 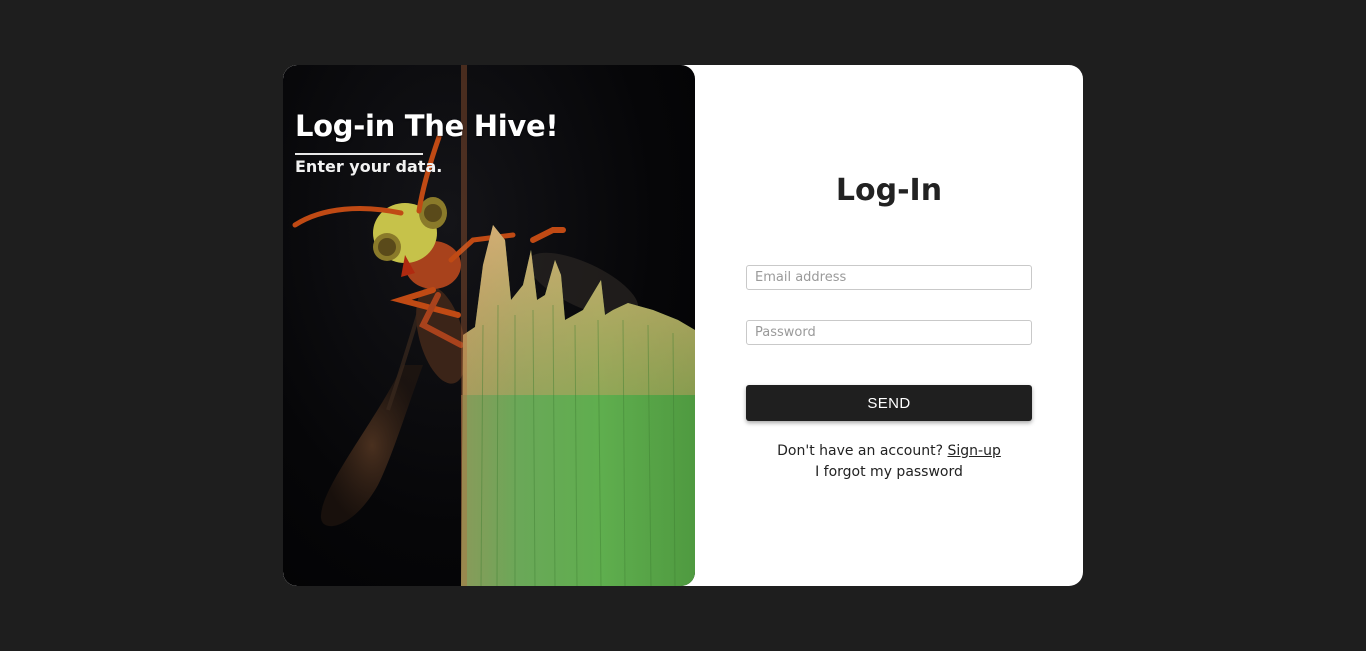 What do you see at coordinates (889, 190) in the screenshot?
I see `login-heading: Log-In` at bounding box center [889, 190].